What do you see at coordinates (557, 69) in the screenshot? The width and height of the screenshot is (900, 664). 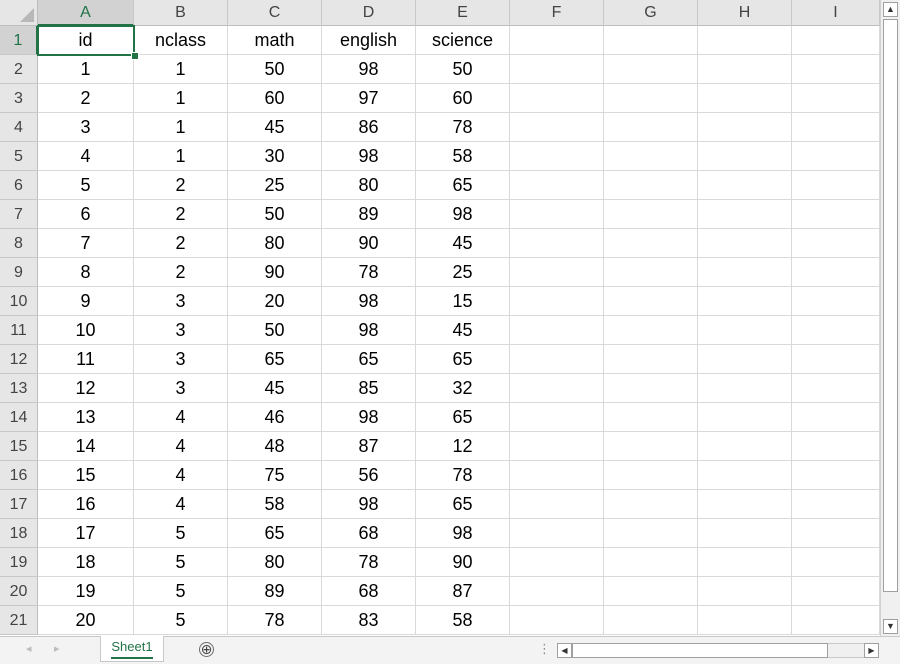 I see `cell-f2` at bounding box center [557, 69].